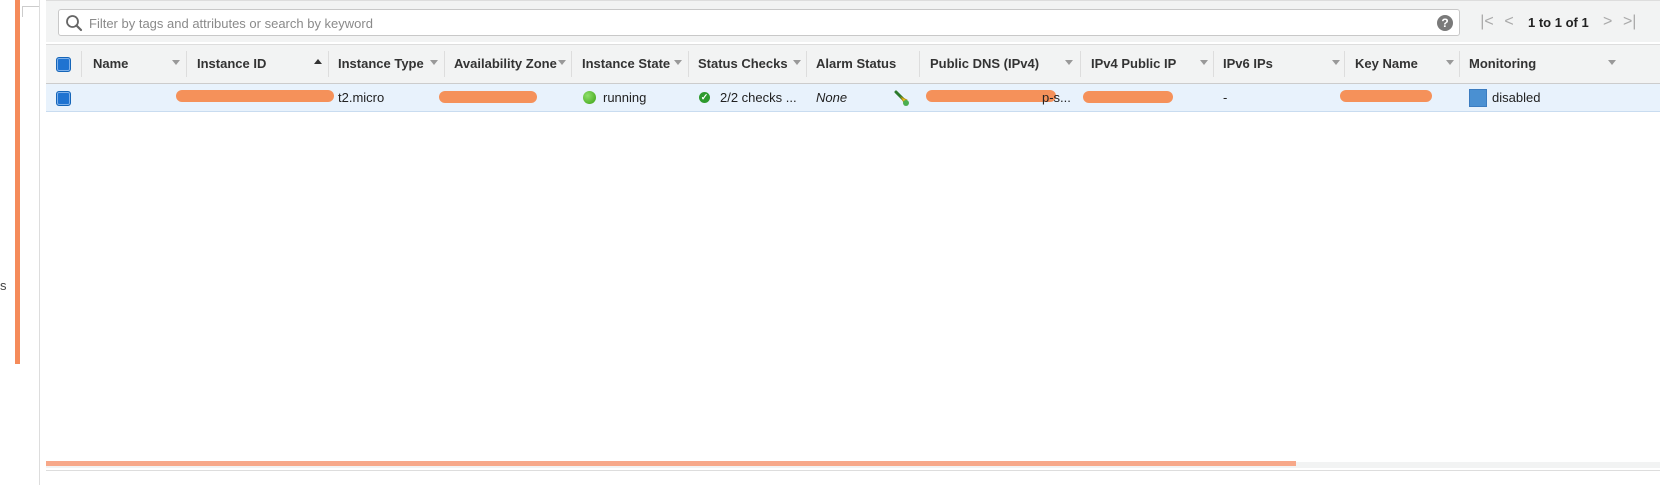 The image size is (1660, 485). Describe the element at coordinates (984, 64) in the screenshot. I see `column-header-public-dns: Public DNS (IPv4)` at that location.